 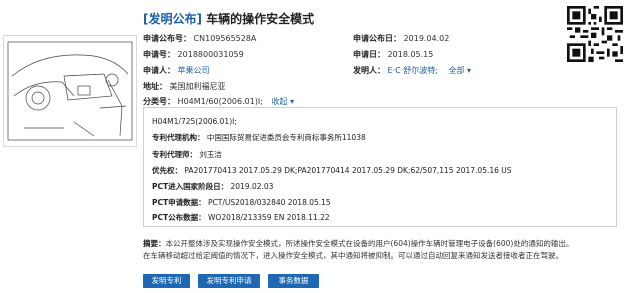 I want to click on address-label: 地址：, so click(x=155, y=86).